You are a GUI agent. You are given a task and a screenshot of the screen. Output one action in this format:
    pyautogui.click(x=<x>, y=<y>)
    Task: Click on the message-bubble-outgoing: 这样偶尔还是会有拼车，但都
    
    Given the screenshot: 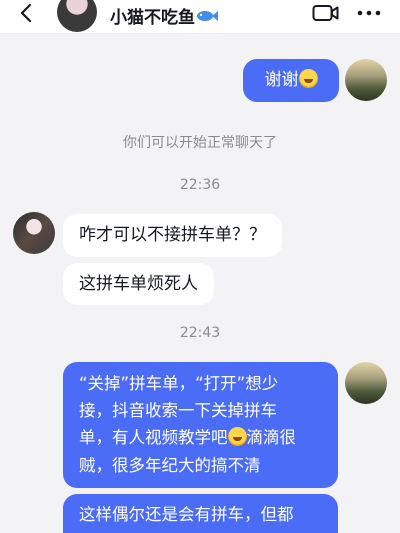 What is the action you would take?
    pyautogui.click(x=200, y=513)
    